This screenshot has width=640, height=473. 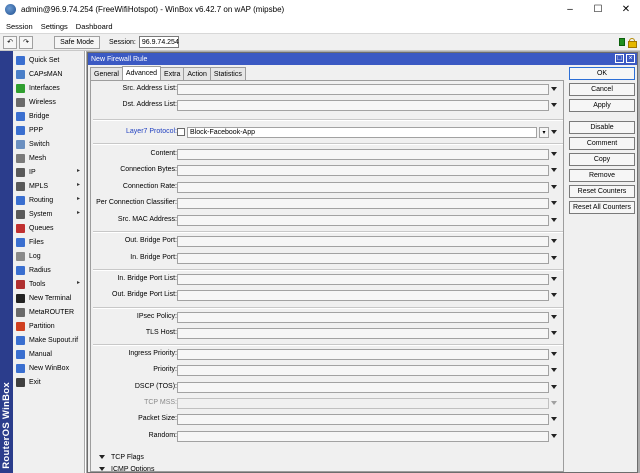 I want to click on connection-rate-input, so click(x=363, y=187).